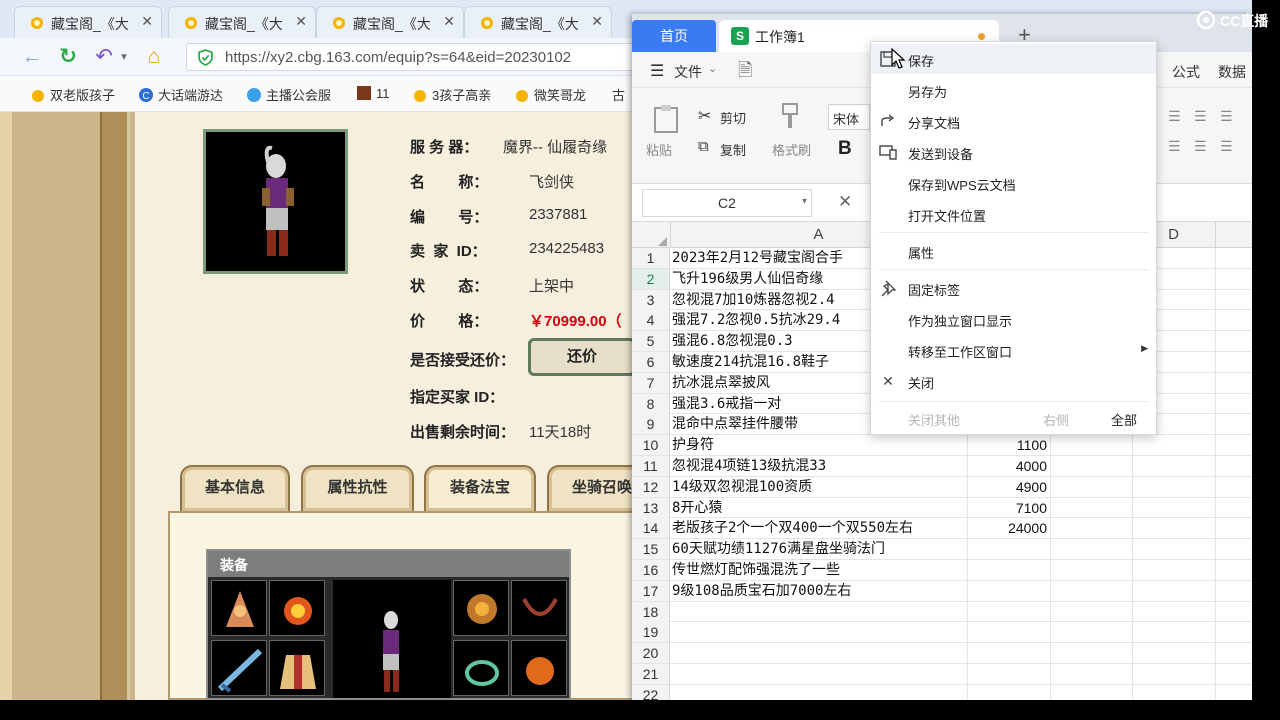  What do you see at coordinates (651, 673) in the screenshot?
I see `row-number: 21` at bounding box center [651, 673].